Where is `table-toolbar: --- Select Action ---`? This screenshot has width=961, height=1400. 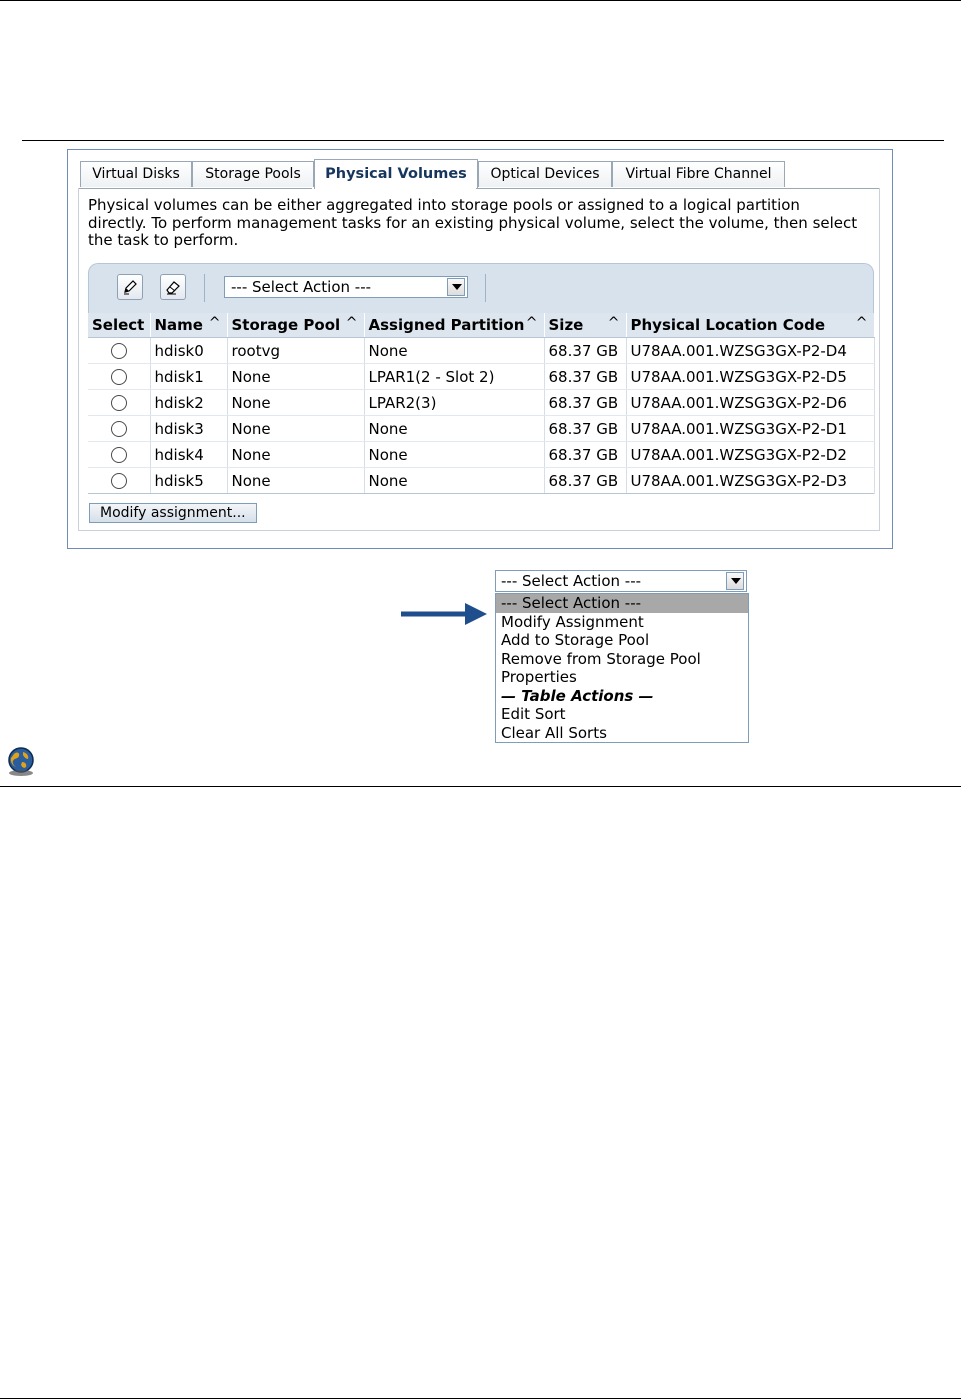
table-toolbar: --- Select Action --- is located at coordinates (481, 290).